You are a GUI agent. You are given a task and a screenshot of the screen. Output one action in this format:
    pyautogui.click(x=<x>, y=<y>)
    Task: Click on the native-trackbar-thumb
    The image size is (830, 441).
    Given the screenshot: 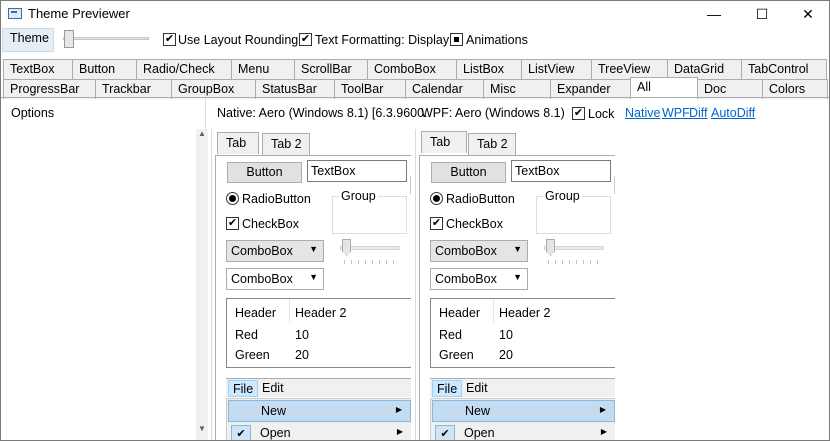 What is the action you would take?
    pyautogui.click(x=346, y=247)
    